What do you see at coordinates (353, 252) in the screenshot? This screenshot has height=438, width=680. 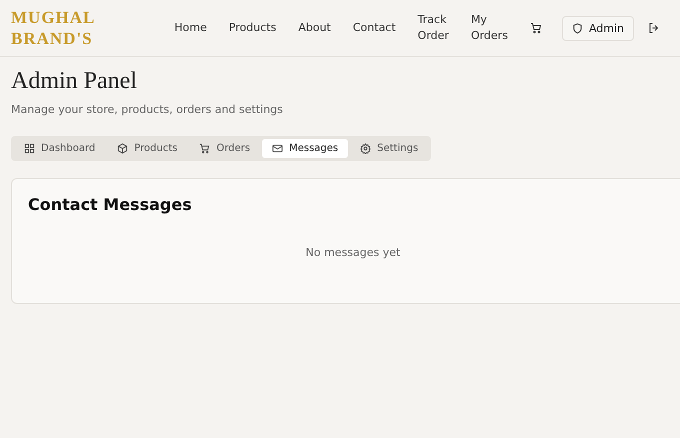 I see `empty-message: No messages yet` at bounding box center [353, 252].